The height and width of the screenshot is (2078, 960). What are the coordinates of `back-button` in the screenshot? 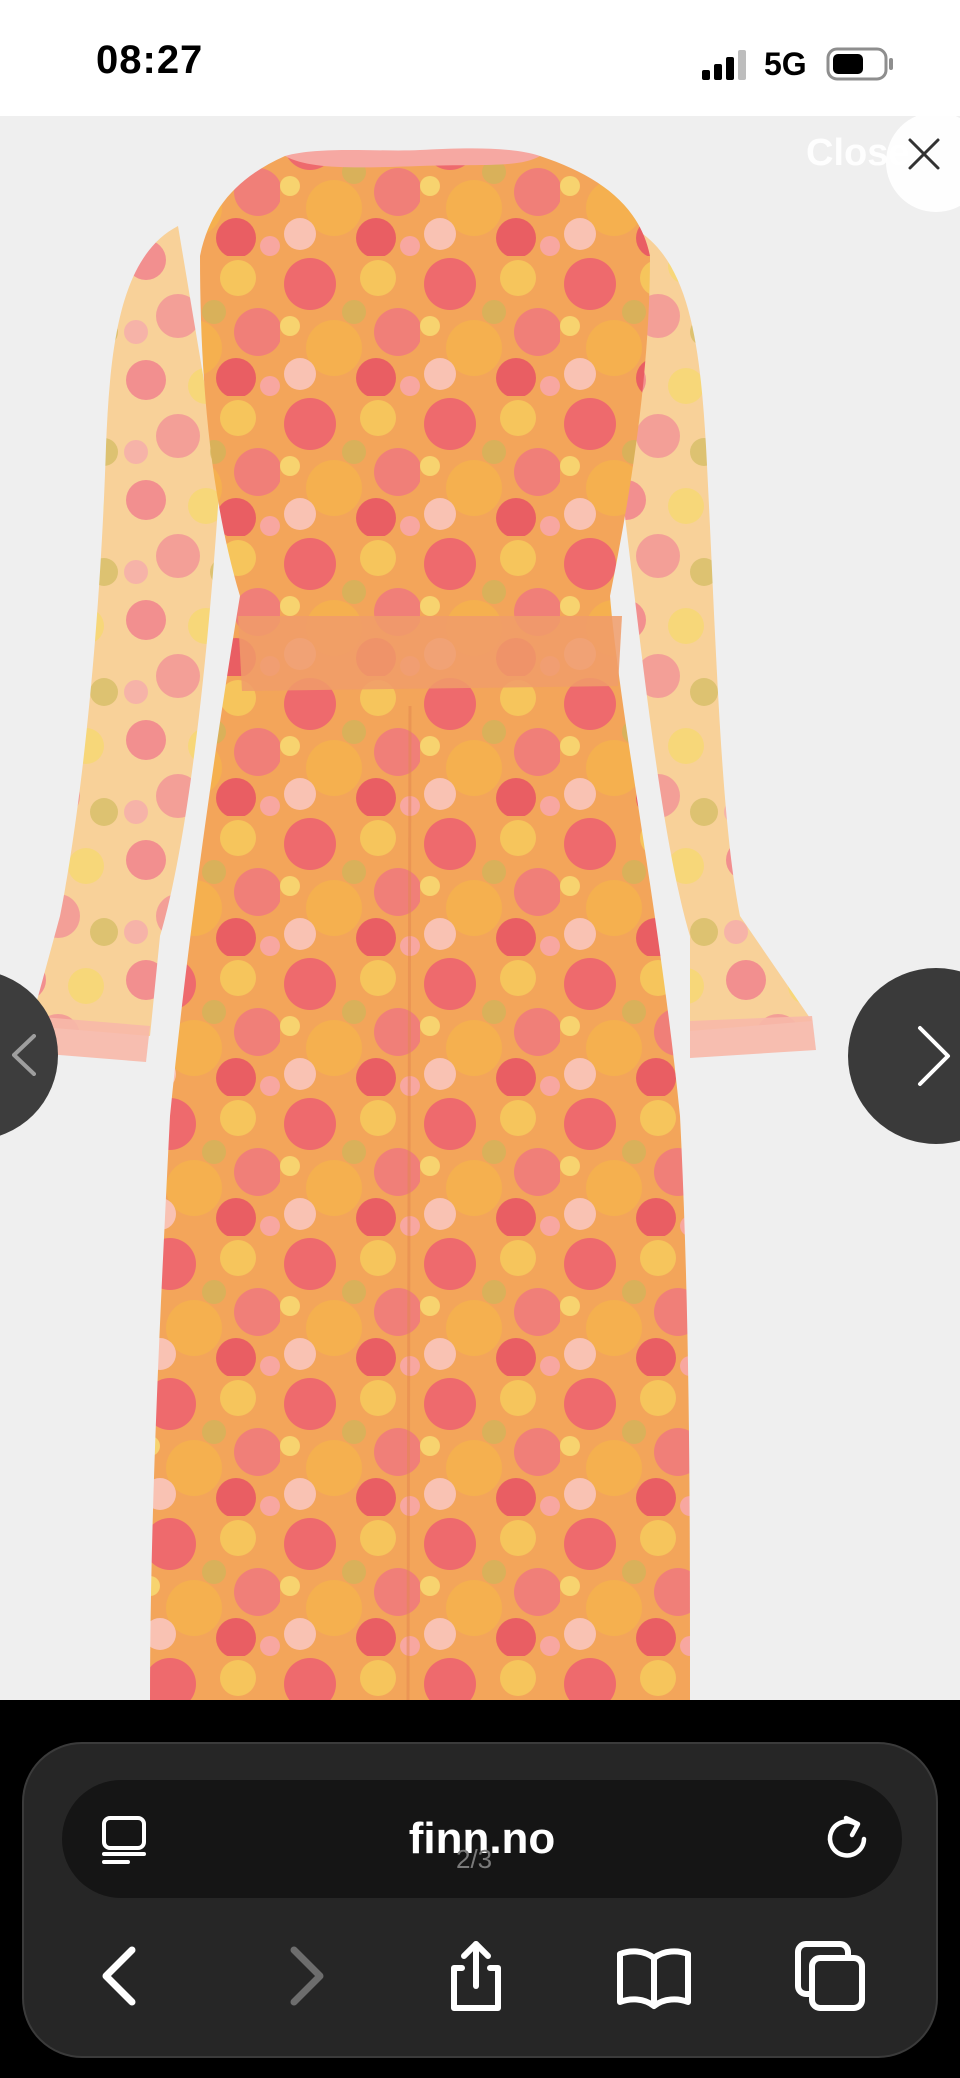 It's located at (122, 1976).